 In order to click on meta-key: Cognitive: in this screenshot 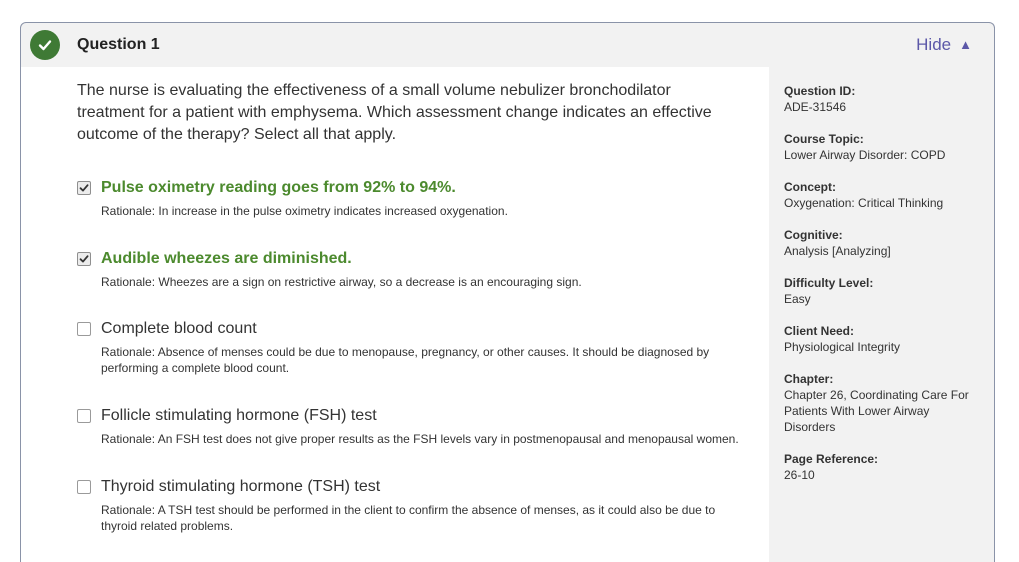, I will do `click(813, 235)`.